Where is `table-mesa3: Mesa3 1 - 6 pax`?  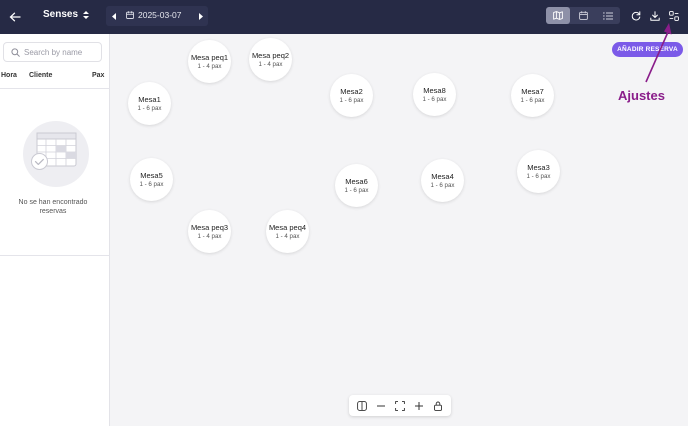 table-mesa3: Mesa3 1 - 6 pax is located at coordinates (538, 171).